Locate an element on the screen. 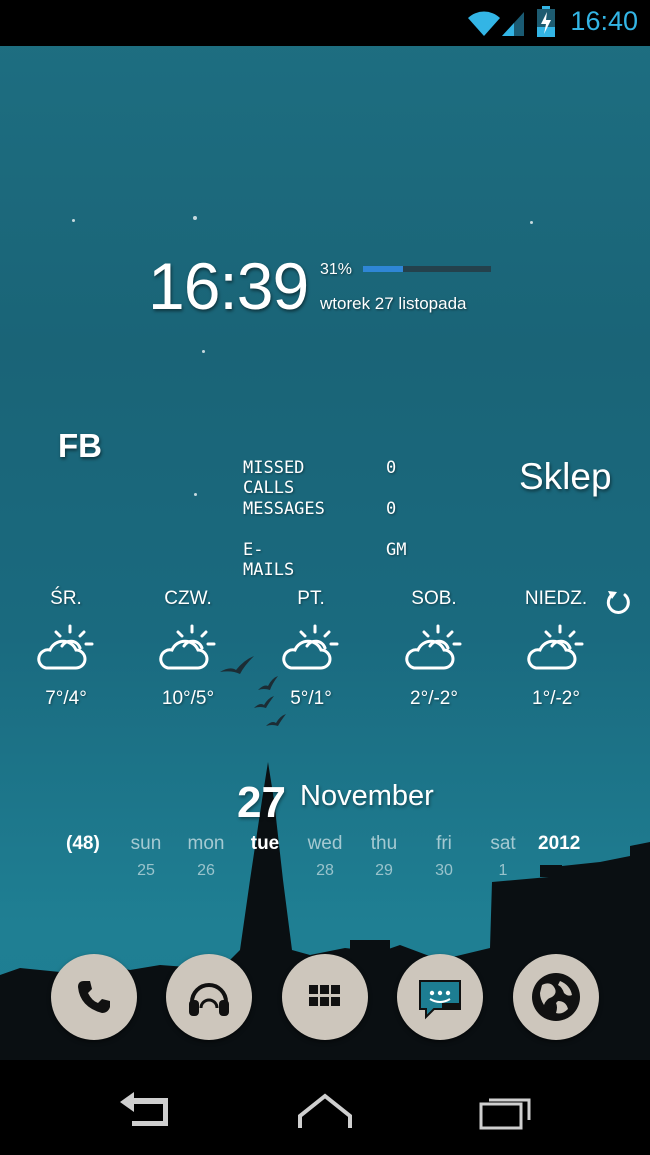 The width and height of the screenshot is (650, 1155). counter-label: E-MAILS is located at coordinates (269, 560).